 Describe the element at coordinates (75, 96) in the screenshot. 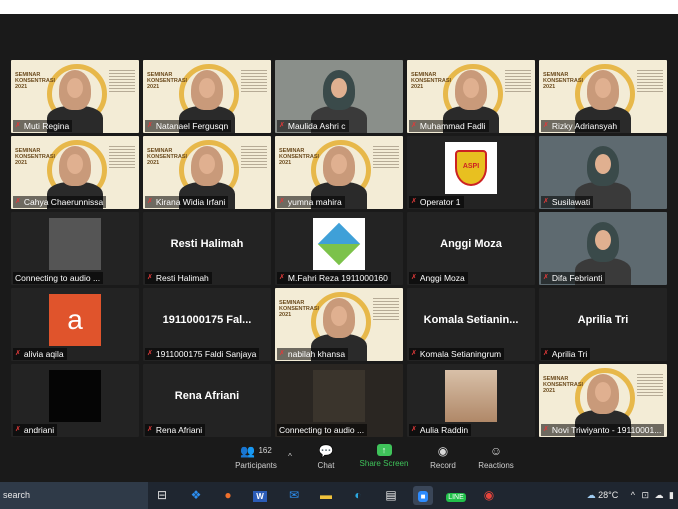

I see `participant-tile: SEMINAR KONSENTRASI 2021 ✗ Muti Regina` at that location.